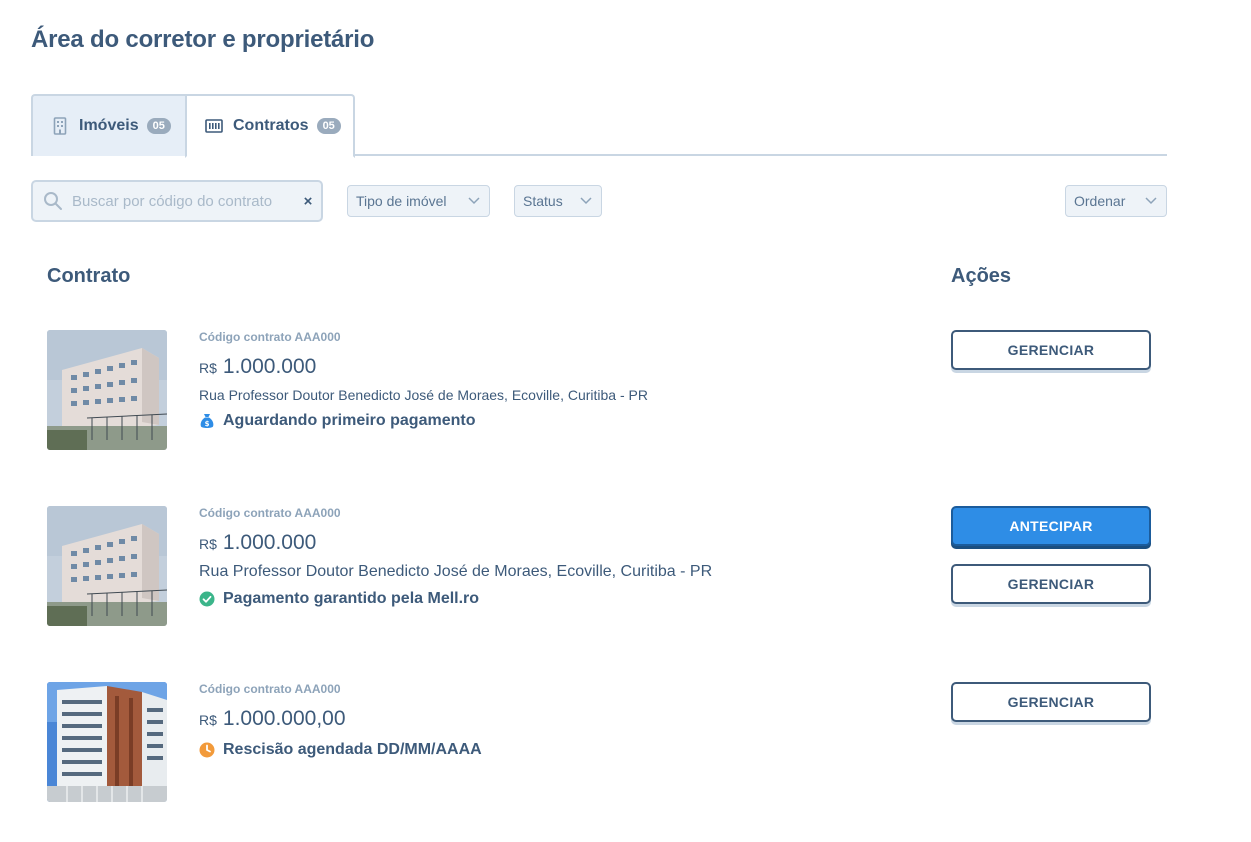 The image size is (1251, 842). What do you see at coordinates (207, 599) in the screenshot?
I see `check-circle-icon` at bounding box center [207, 599].